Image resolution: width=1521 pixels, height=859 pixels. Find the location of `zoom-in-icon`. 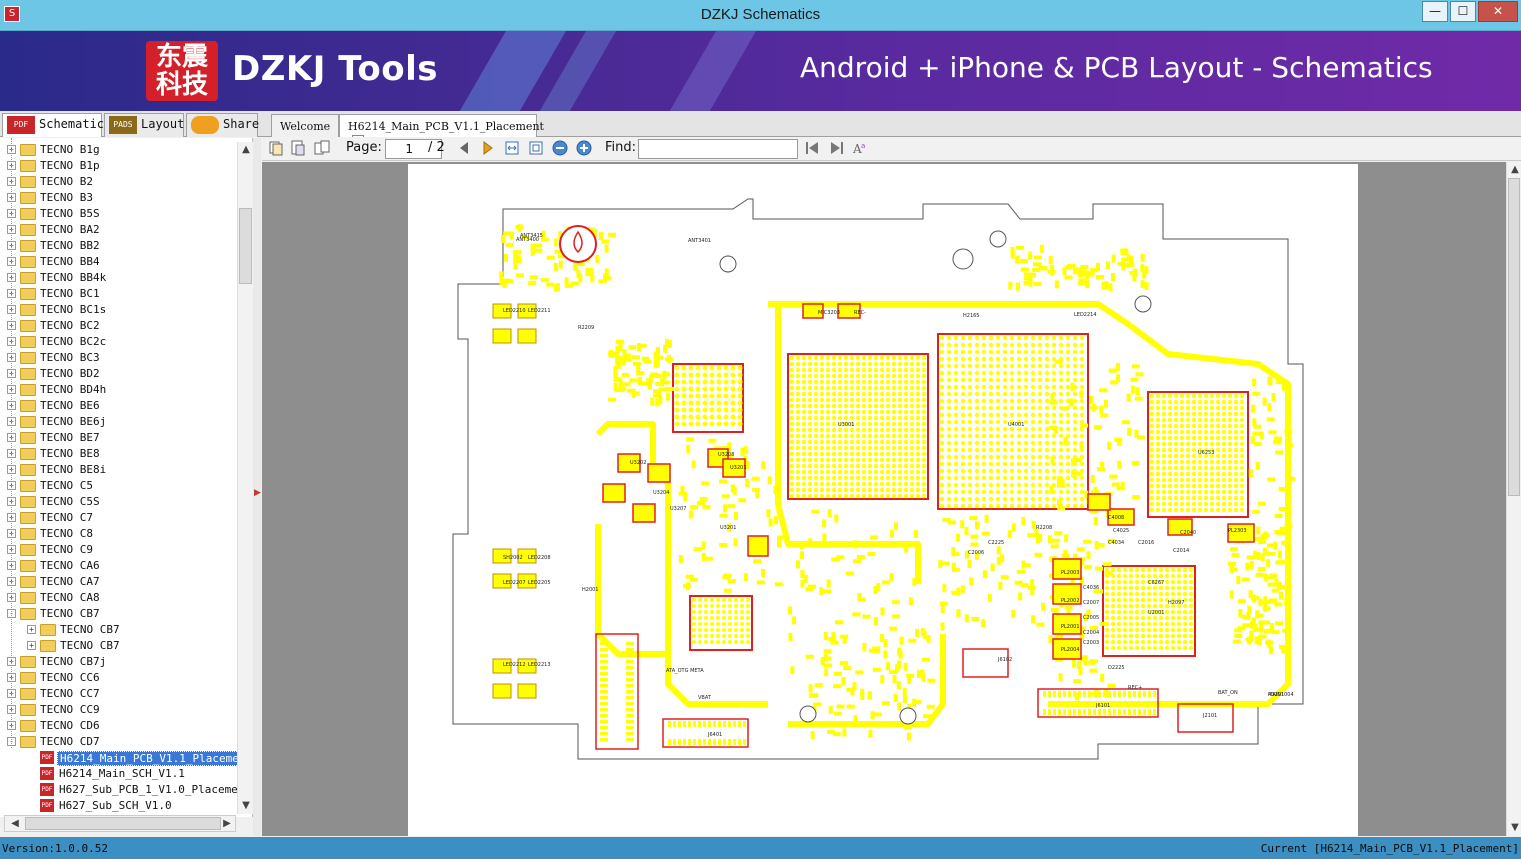

zoom-in-icon is located at coordinates (584, 148).